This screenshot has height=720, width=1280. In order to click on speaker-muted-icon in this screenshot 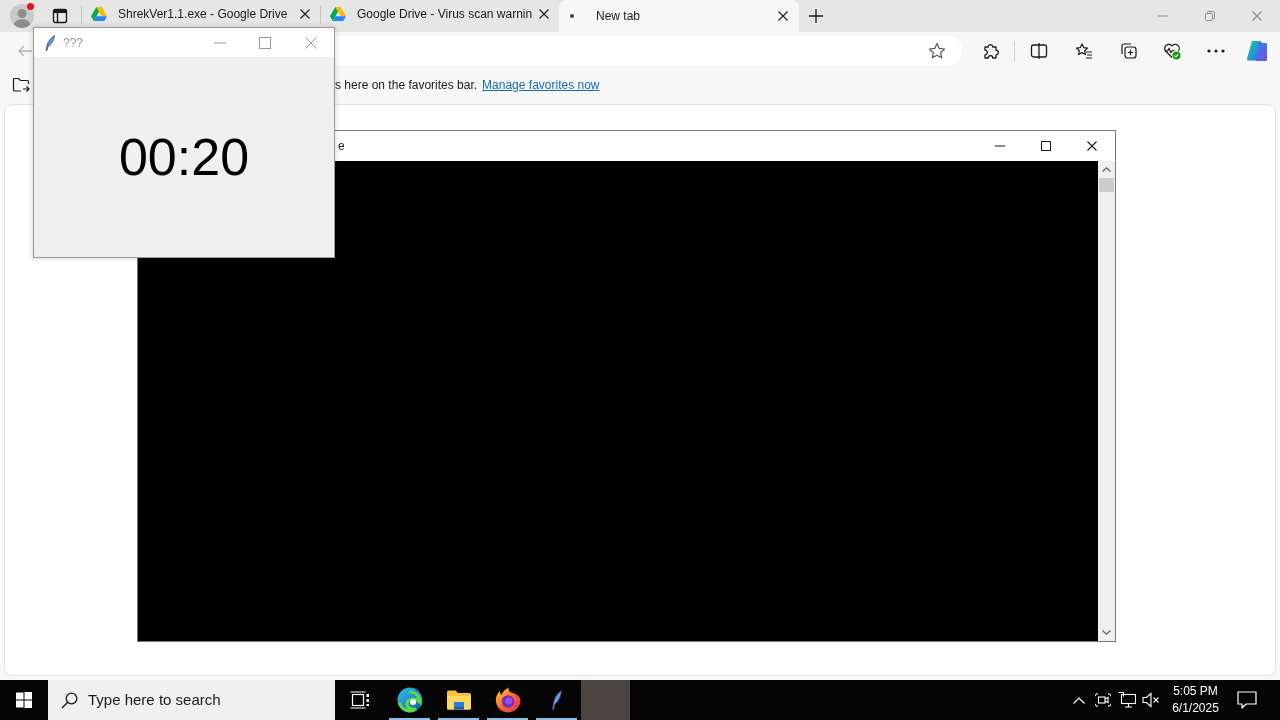, I will do `click(1151, 700)`.